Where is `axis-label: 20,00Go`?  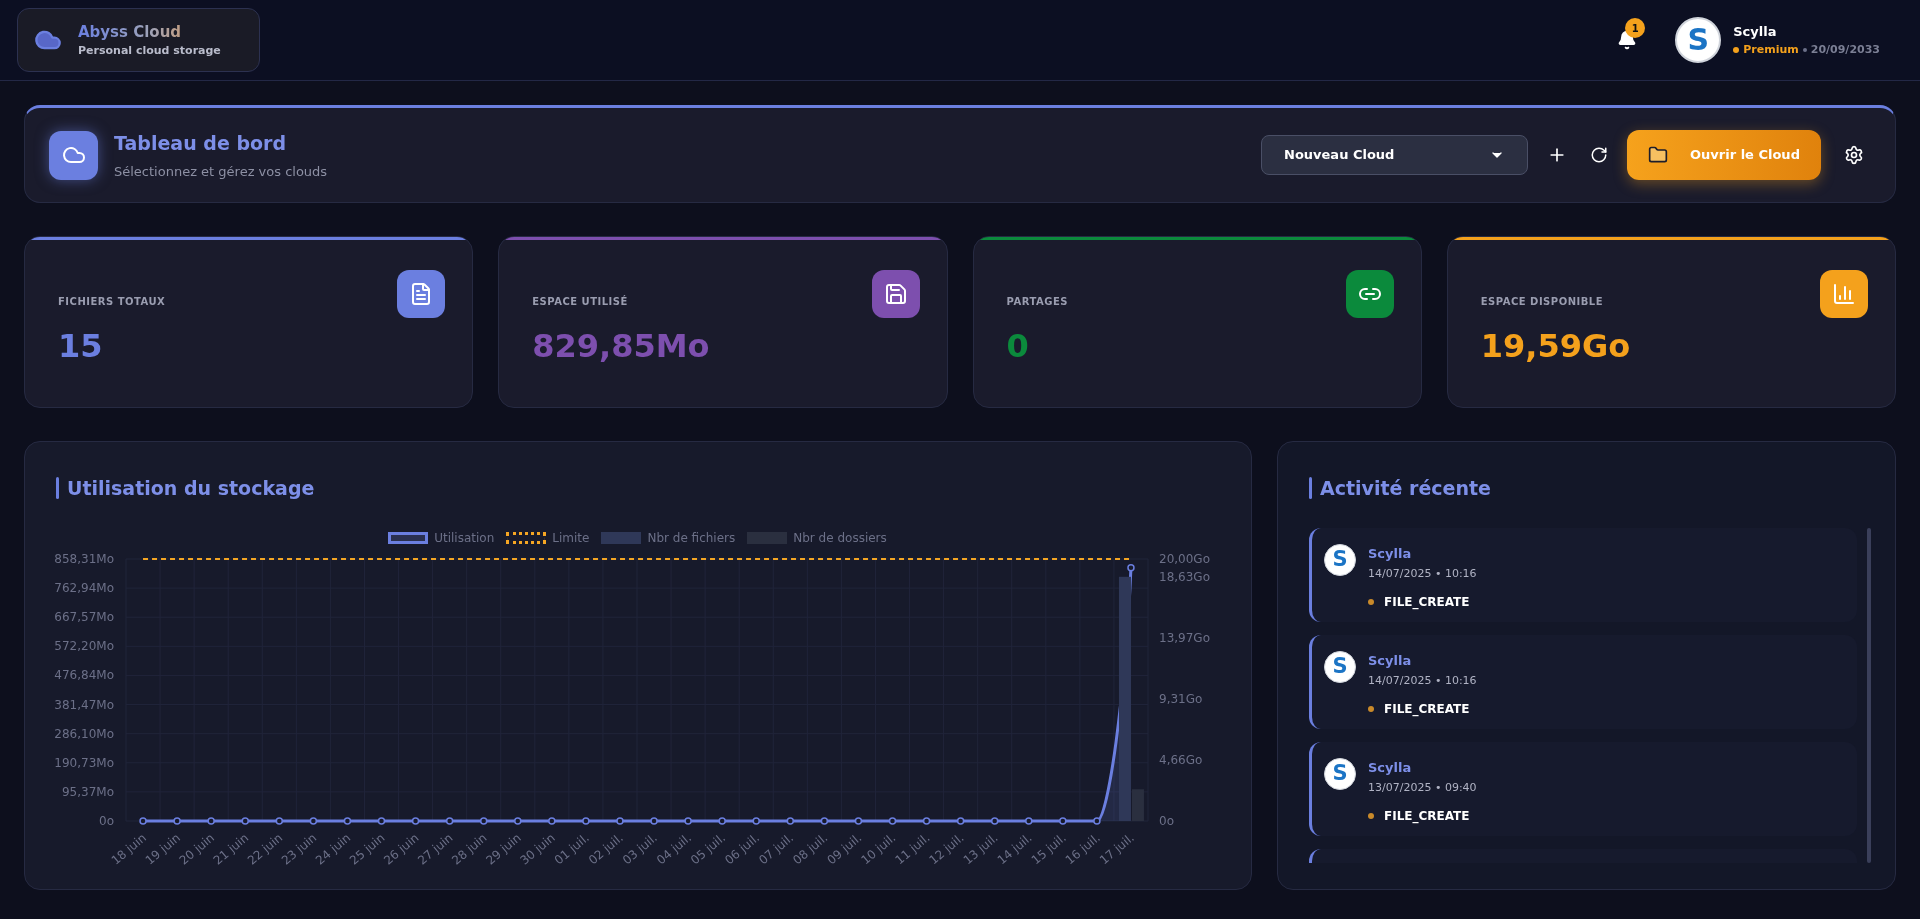
axis-label: 20,00Go is located at coordinates (1184, 558).